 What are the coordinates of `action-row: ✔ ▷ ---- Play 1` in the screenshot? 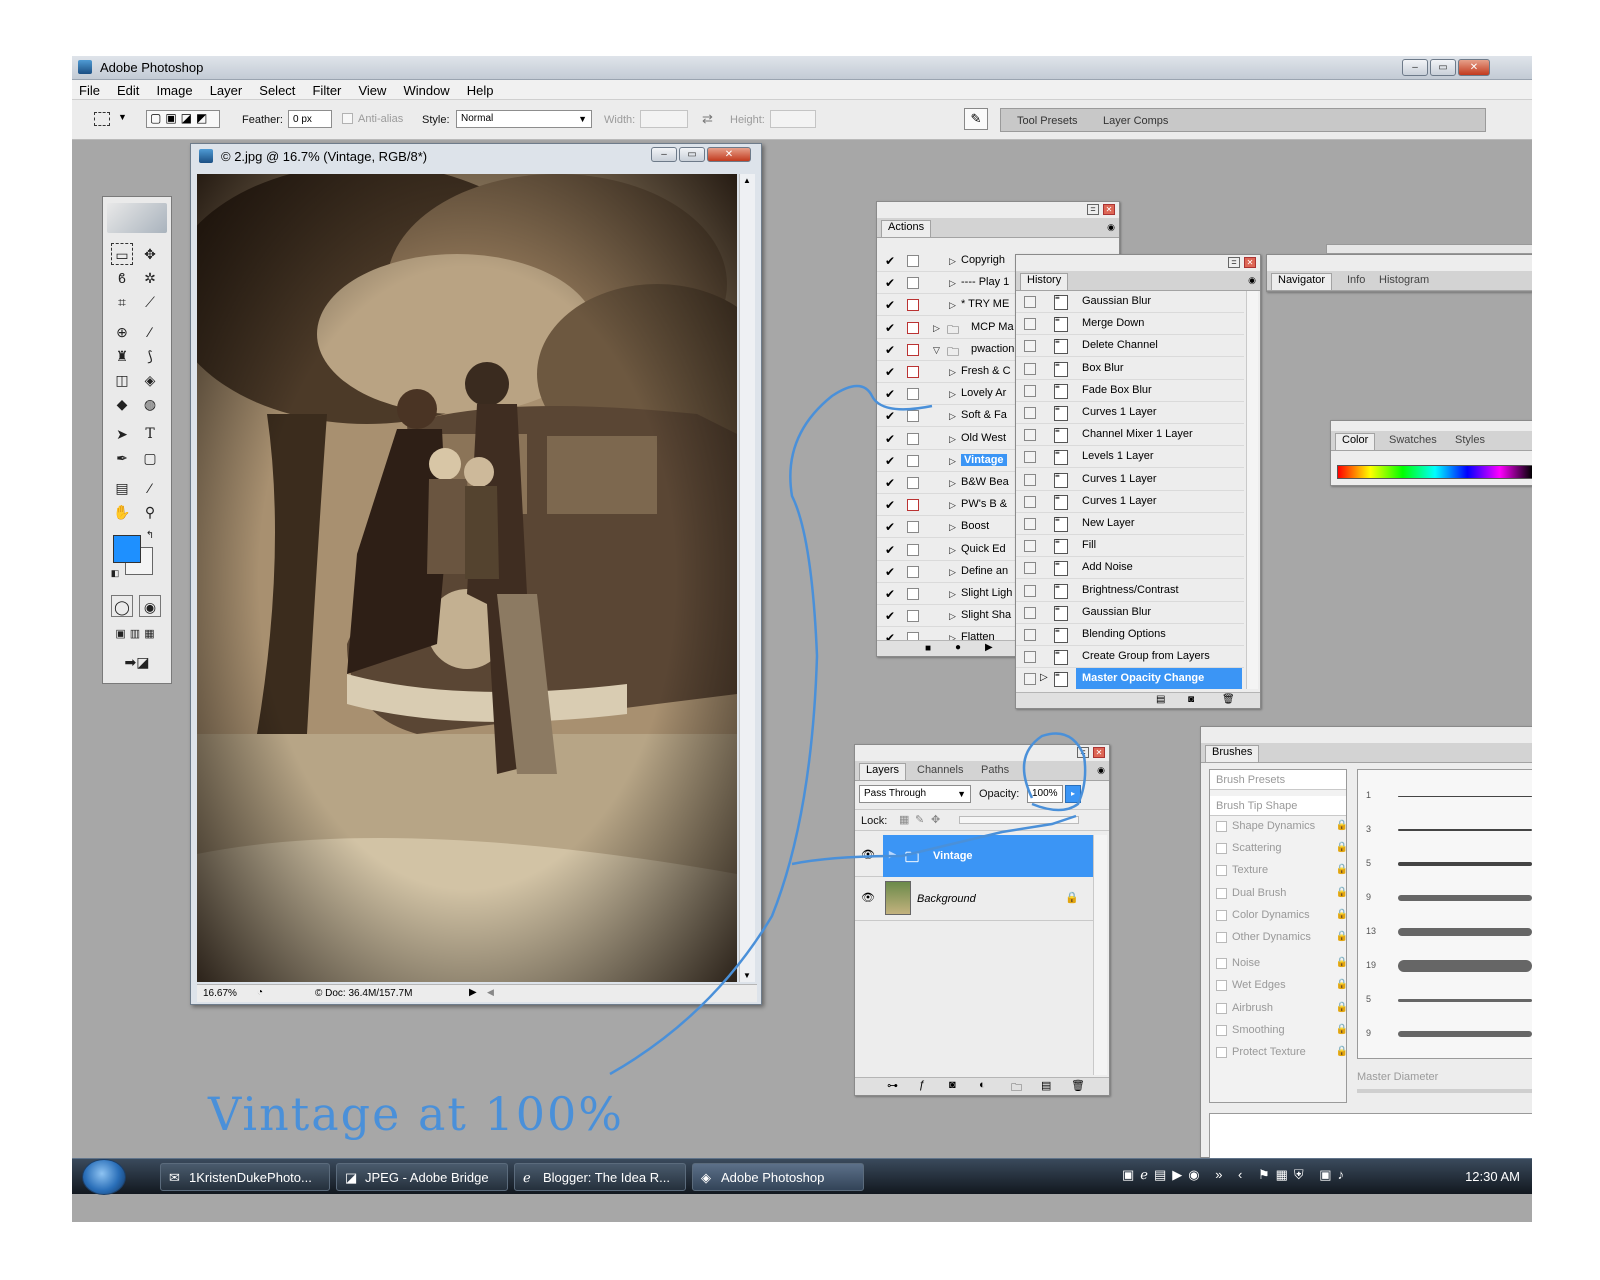 It's located at (947, 283).